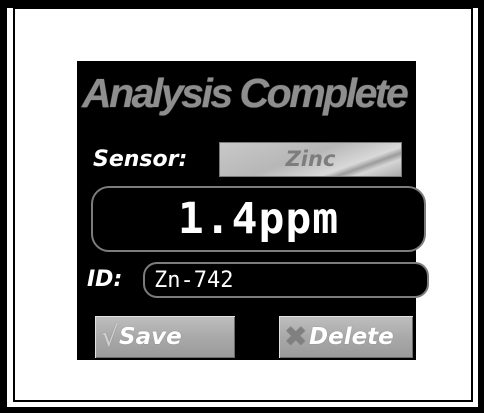 The width and height of the screenshot is (484, 413). I want to click on id-input, so click(286, 280).